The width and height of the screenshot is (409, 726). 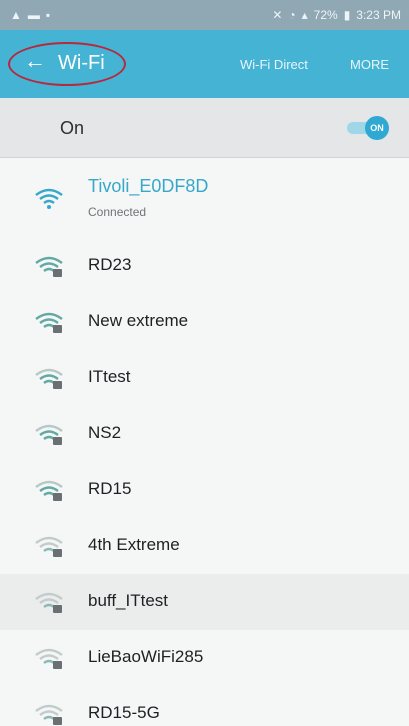 I want to click on page-title: Wi-Fi, so click(x=81, y=63).